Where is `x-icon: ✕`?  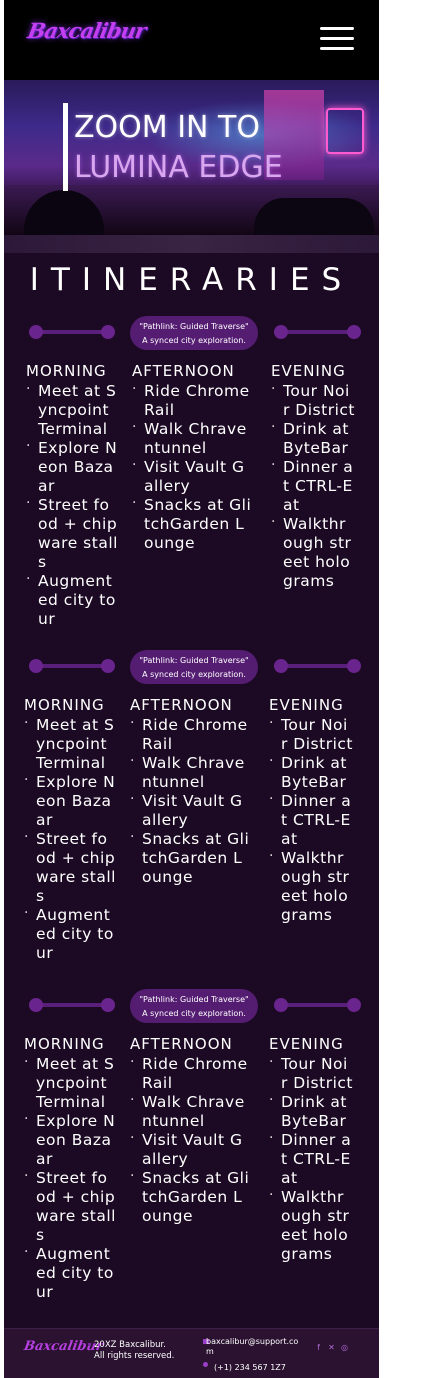 x-icon: ✕ is located at coordinates (331, 1347).